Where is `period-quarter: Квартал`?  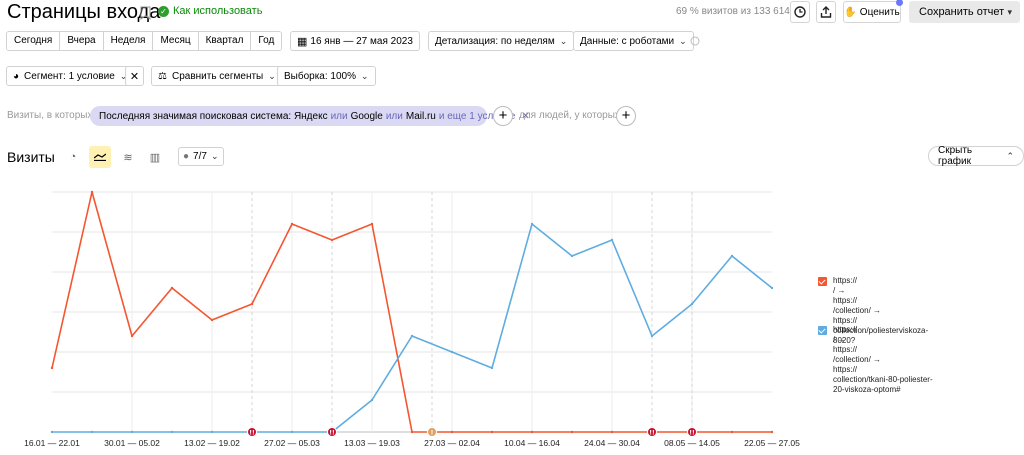
period-quarter: Квартал is located at coordinates (225, 41).